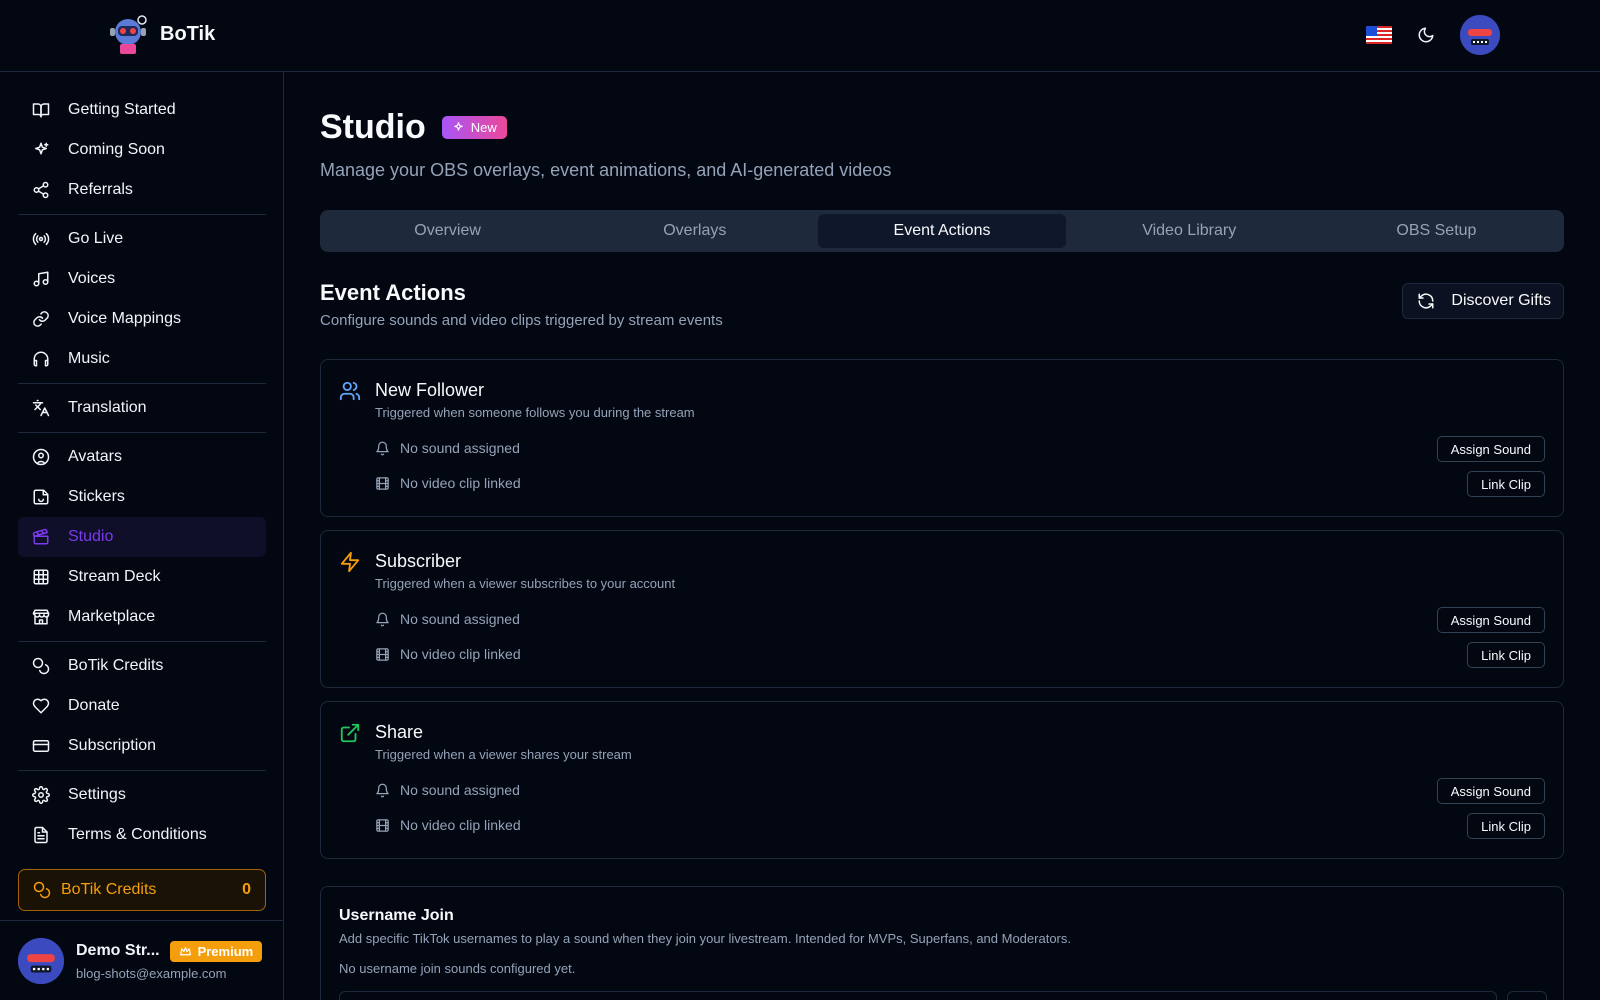 This screenshot has width=1600, height=1000. What do you see at coordinates (97, 794) in the screenshot?
I see `sidebar-item-label: Settings` at bounding box center [97, 794].